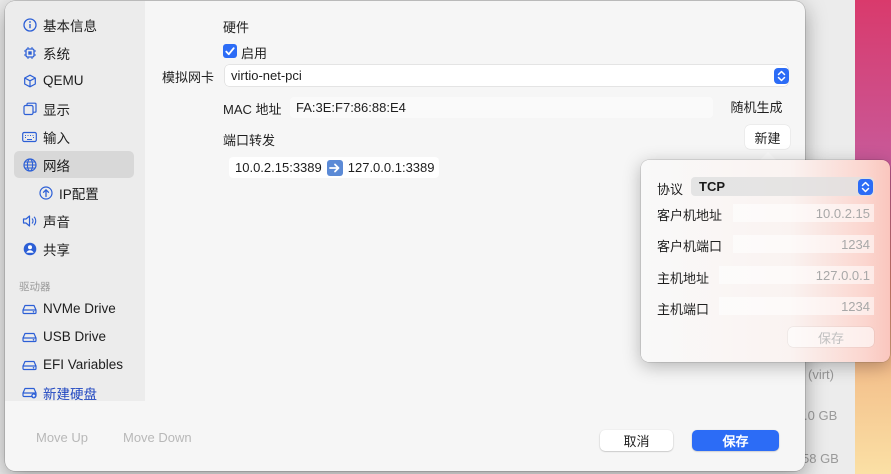 This screenshot has width=891, height=474. What do you see at coordinates (391, 167) in the screenshot?
I see `forward-host: 127.0.0.1:3389` at bounding box center [391, 167].